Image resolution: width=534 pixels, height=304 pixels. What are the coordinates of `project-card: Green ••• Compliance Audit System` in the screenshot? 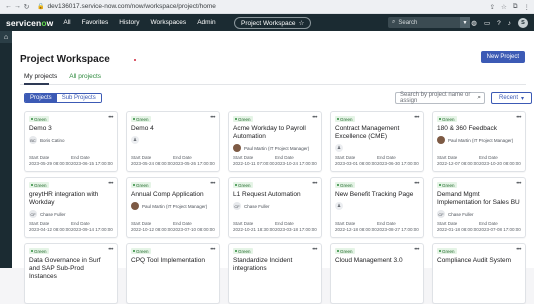 It's located at (479, 273).